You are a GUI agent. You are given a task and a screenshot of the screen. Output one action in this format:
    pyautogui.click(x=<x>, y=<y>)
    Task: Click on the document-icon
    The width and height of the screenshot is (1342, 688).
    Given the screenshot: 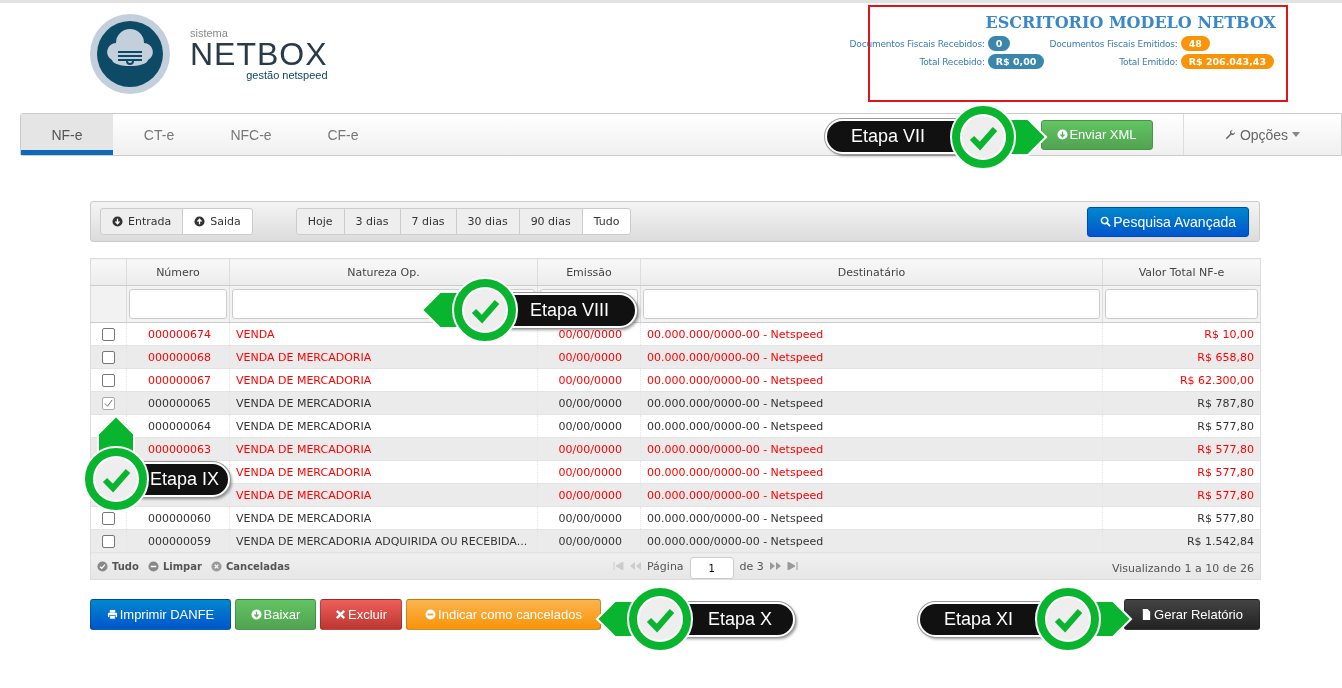 What is the action you would take?
    pyautogui.click(x=1147, y=614)
    